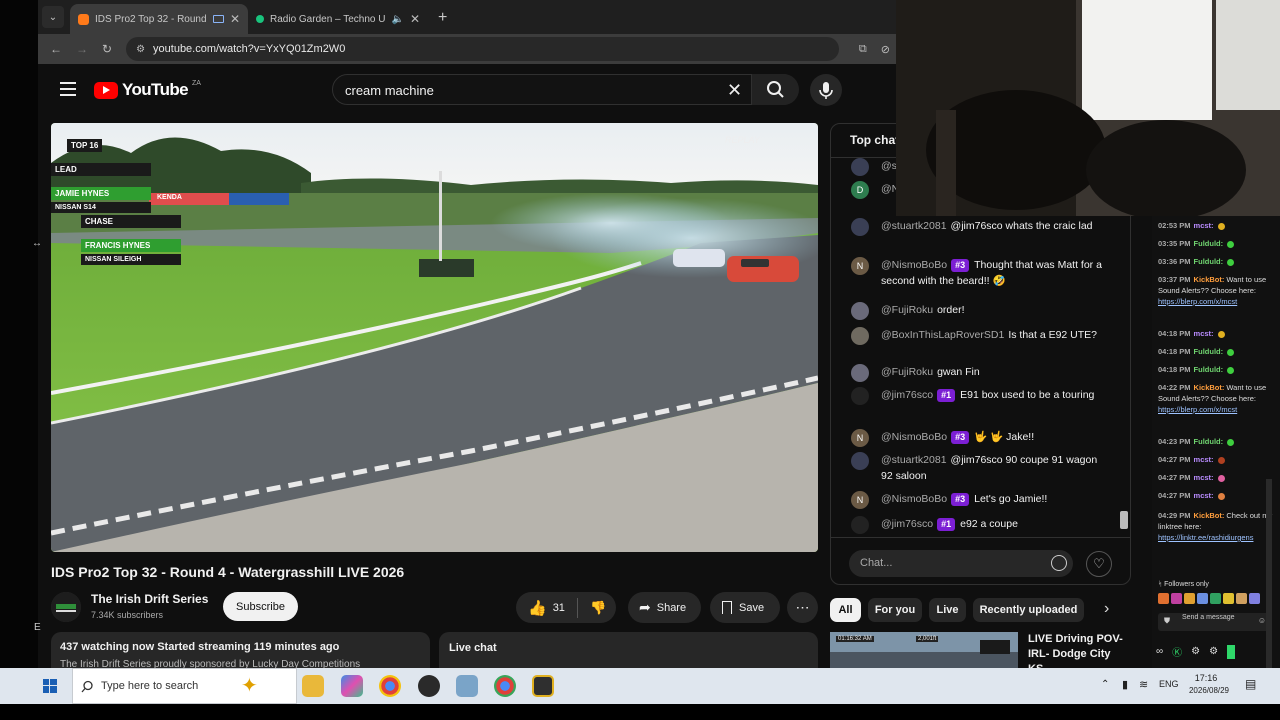  Describe the element at coordinates (734, 90) in the screenshot. I see `clear-search-icon: ✕` at that location.